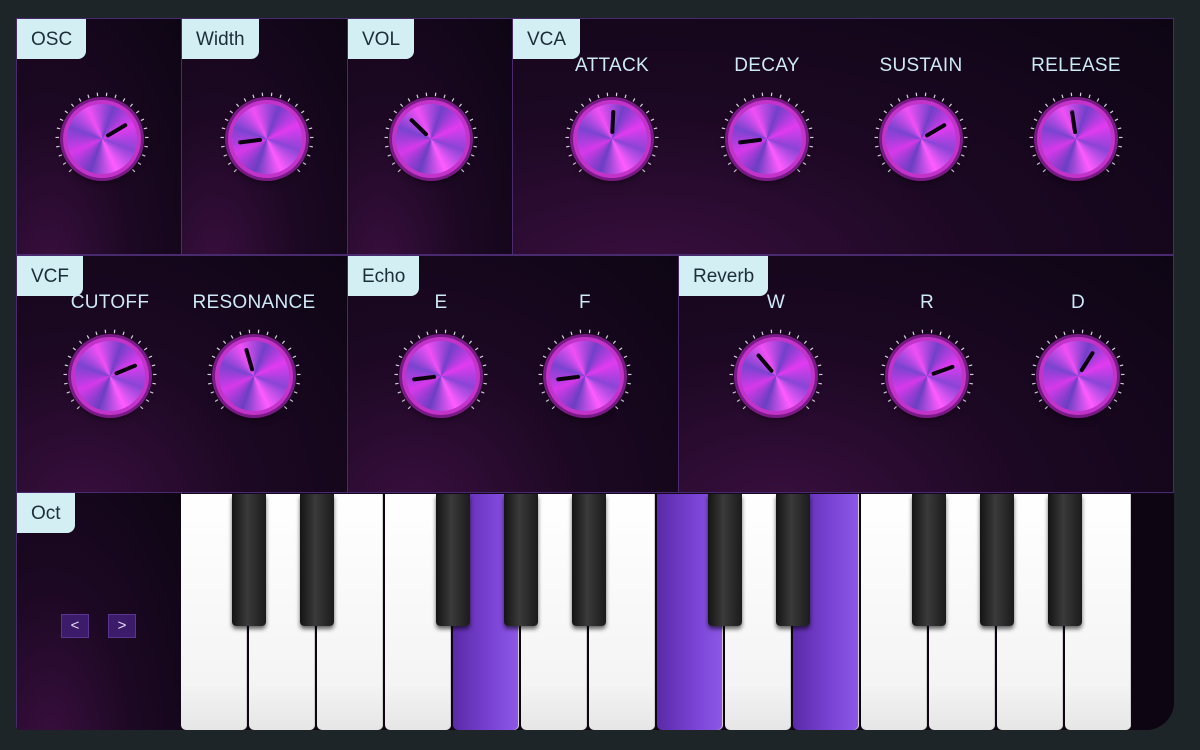 The width and height of the screenshot is (1200, 750). I want to click on reverb-w-knob, so click(776, 376).